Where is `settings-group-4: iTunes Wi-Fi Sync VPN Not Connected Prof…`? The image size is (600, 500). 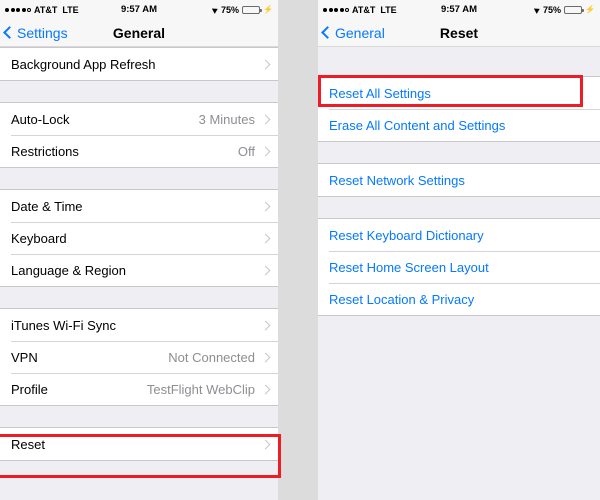 settings-group-4: iTunes Wi-Fi Sync VPN Not Connected Prof… is located at coordinates (139, 357).